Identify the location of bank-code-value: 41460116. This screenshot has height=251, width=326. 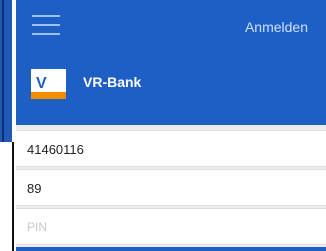
(55, 149).